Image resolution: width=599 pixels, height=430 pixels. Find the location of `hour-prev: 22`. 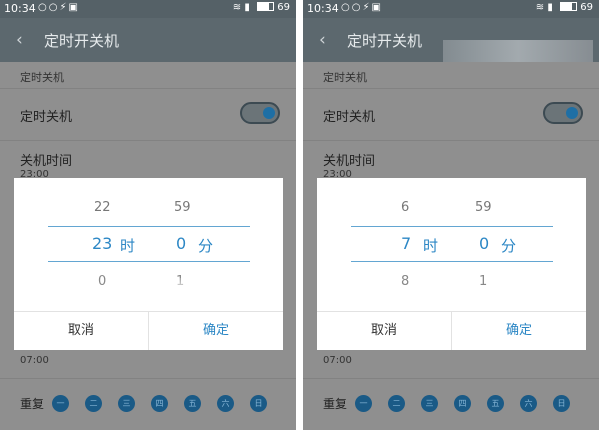

hour-prev: 22 is located at coordinates (102, 207).